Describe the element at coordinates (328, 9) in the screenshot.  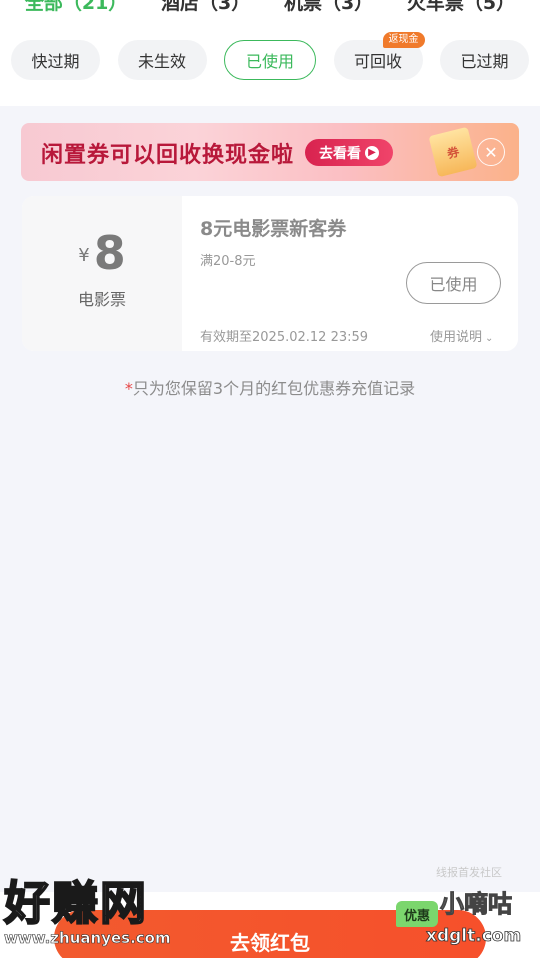
I see `tab-flight: 机票（3）` at that location.